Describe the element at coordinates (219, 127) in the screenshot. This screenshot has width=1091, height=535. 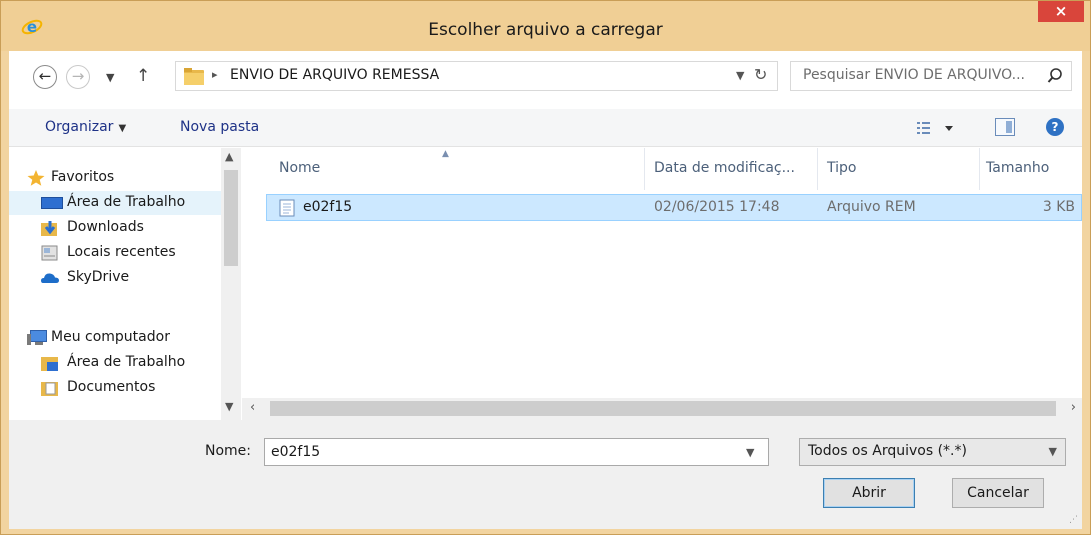
I see `new-folder-button: Nova pasta` at that location.